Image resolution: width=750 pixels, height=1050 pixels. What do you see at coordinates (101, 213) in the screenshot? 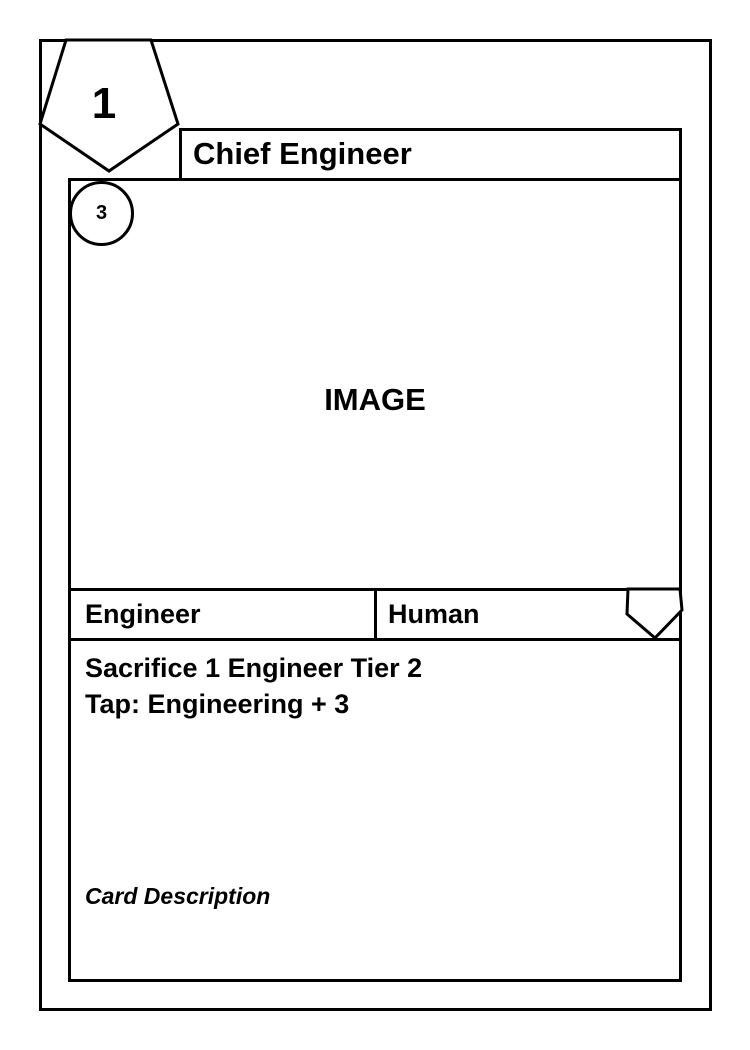
I see `card-cost: 3` at bounding box center [101, 213].